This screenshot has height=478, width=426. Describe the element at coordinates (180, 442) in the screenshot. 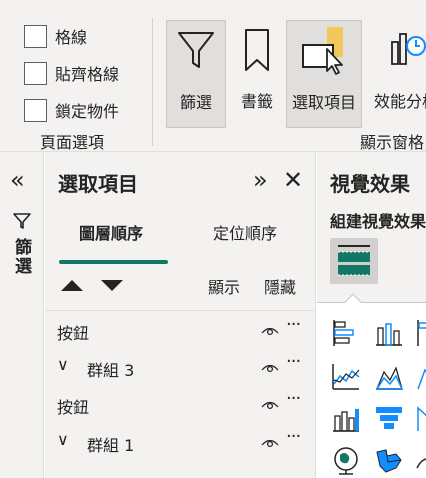

I see `list-item: ∨ 群組 1 ···` at that location.